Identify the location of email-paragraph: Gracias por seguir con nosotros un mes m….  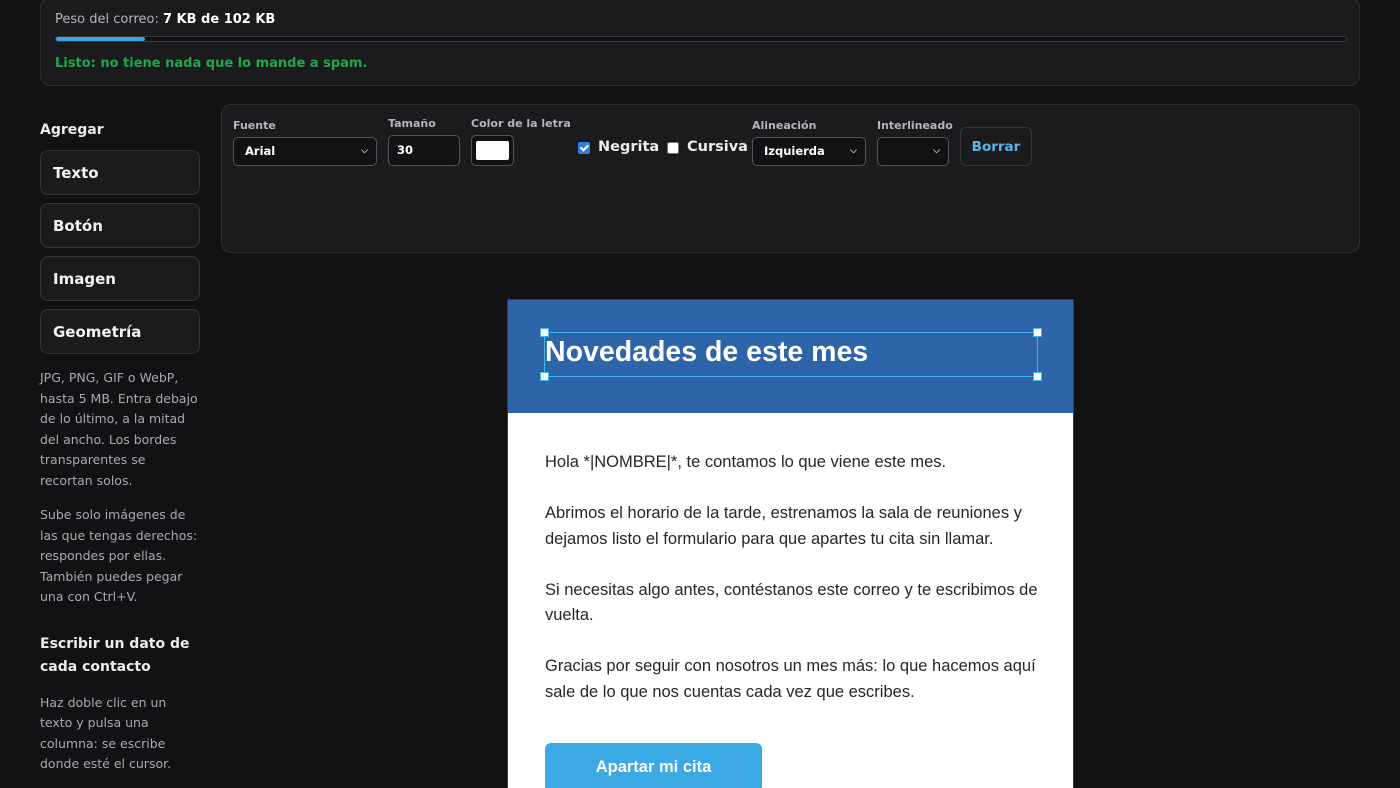
(792, 679).